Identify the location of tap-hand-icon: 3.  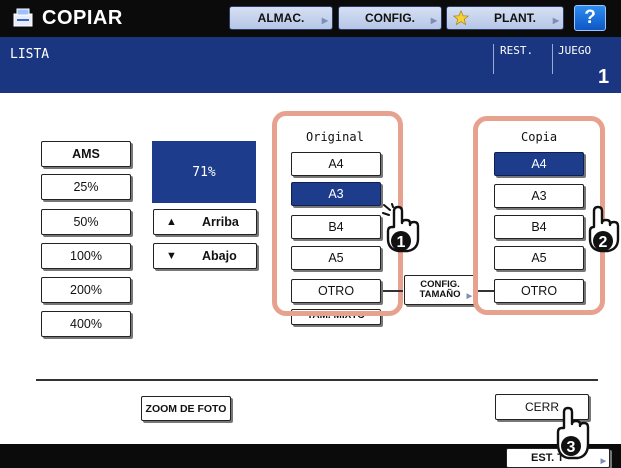
(573, 433).